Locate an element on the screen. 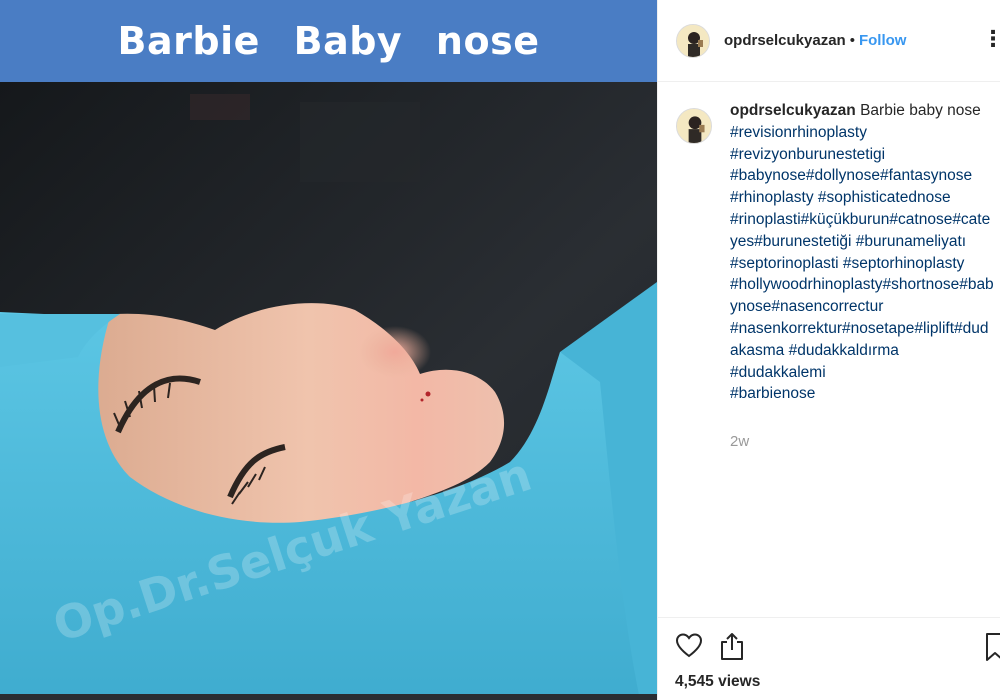 The width and height of the screenshot is (1000, 700). more-options-icon: ⋮ is located at coordinates (991, 39).